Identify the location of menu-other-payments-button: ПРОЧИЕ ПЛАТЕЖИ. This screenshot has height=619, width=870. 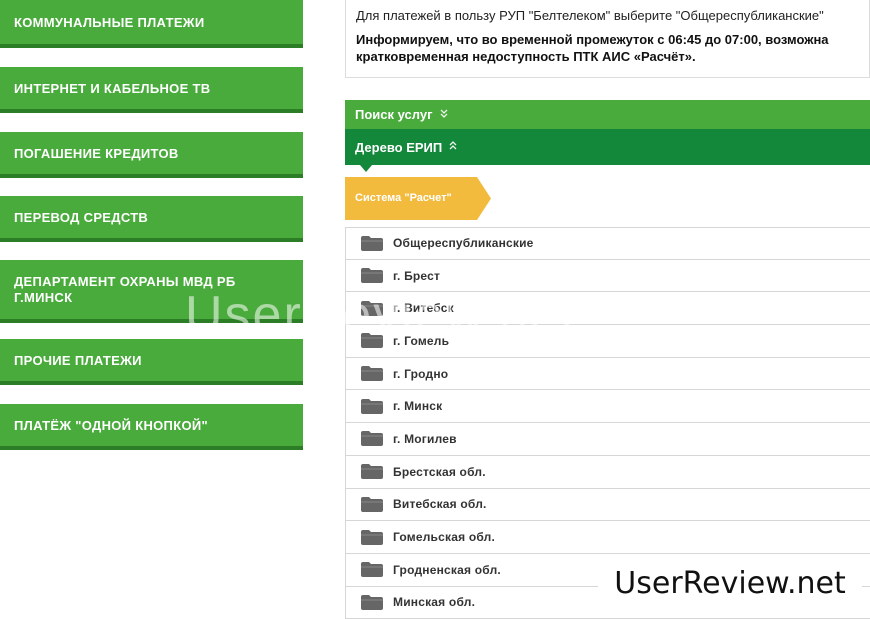
(151, 362).